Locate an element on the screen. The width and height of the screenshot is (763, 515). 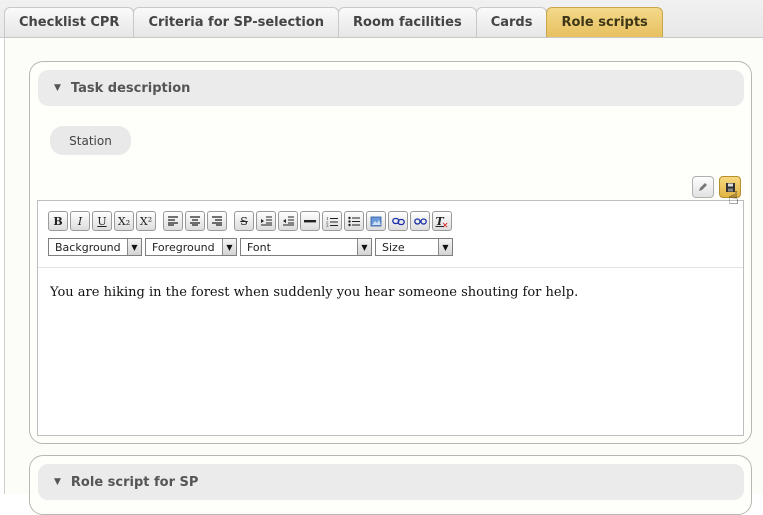
align-center-icon is located at coordinates (195, 221).